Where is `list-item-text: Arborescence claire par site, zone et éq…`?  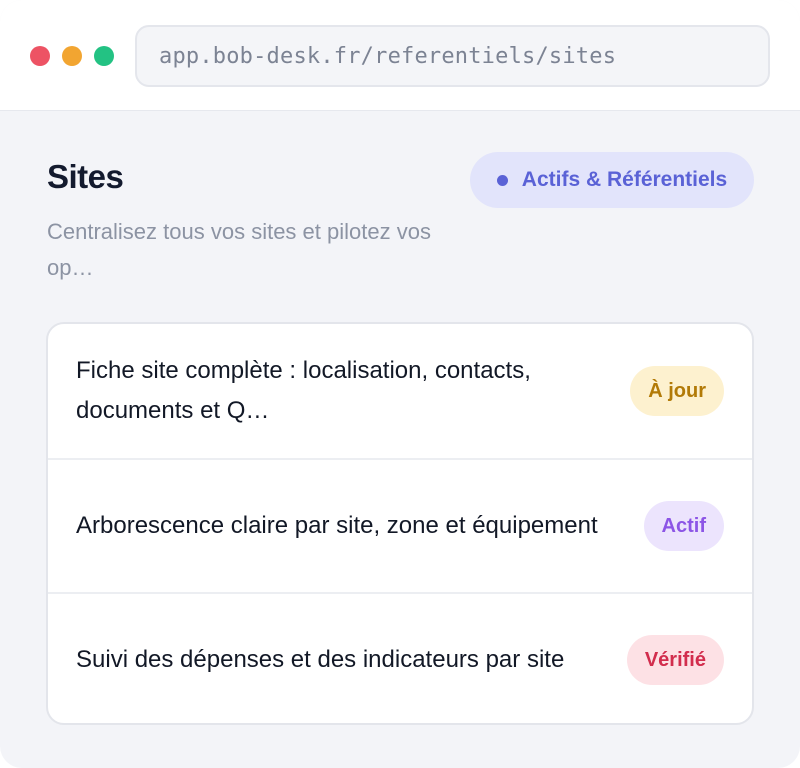
list-item-text: Arborescence claire par site, zone et éq… is located at coordinates (337, 525).